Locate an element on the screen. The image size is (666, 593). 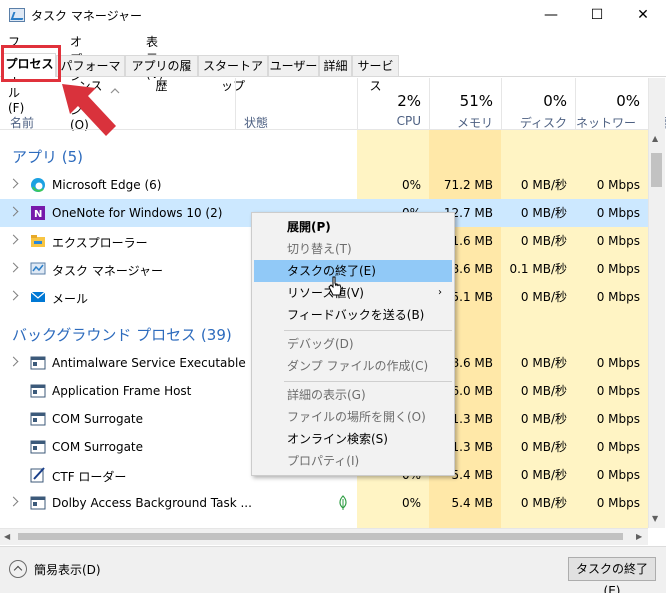
menu-item-open-file-location: ファイルの場所を開く(O) is located at coordinates (353, 417).